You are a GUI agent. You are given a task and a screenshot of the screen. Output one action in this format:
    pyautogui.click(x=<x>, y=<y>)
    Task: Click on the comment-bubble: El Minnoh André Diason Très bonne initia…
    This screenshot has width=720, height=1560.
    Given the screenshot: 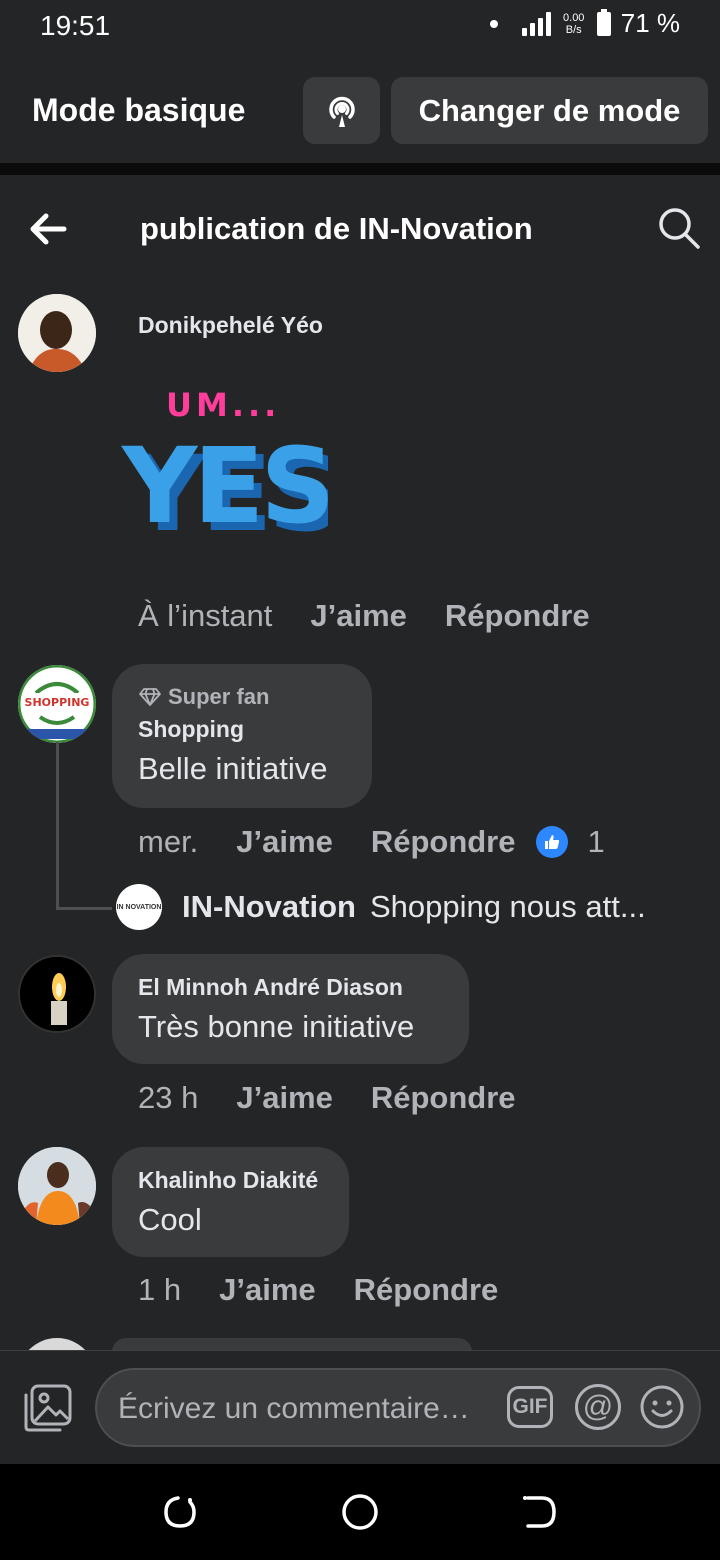 What is the action you would take?
    pyautogui.click(x=290, y=1009)
    